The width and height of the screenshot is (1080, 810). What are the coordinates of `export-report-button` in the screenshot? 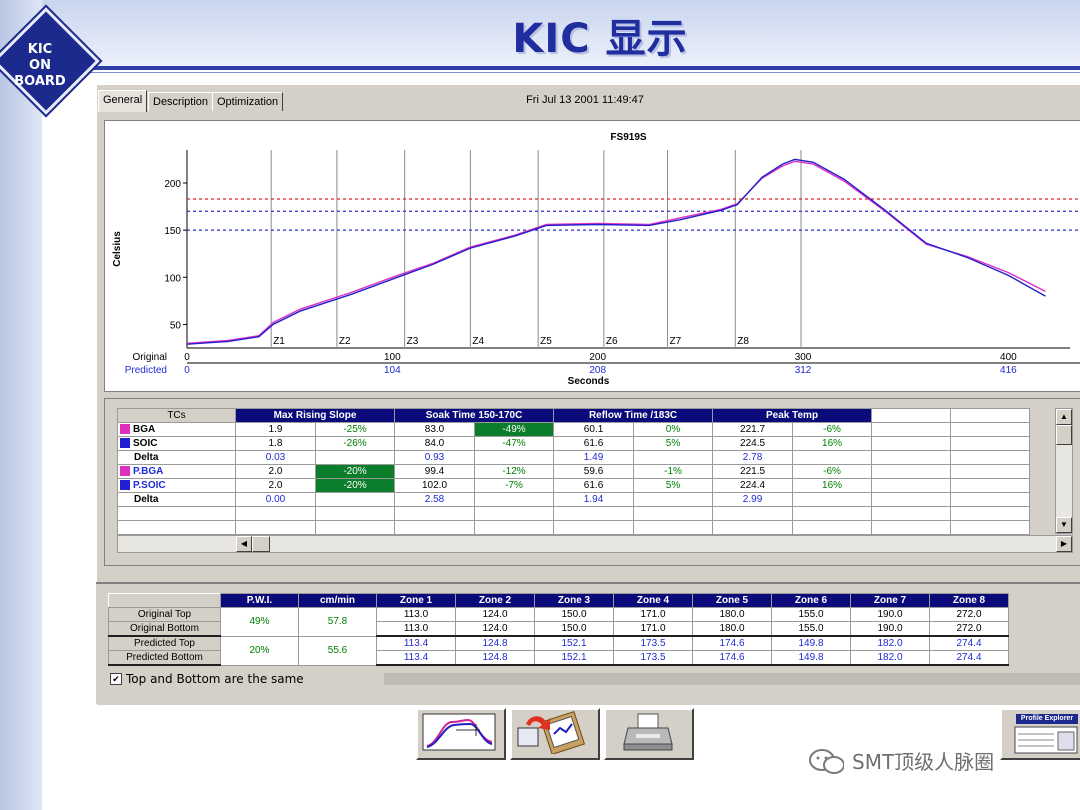 It's located at (555, 734).